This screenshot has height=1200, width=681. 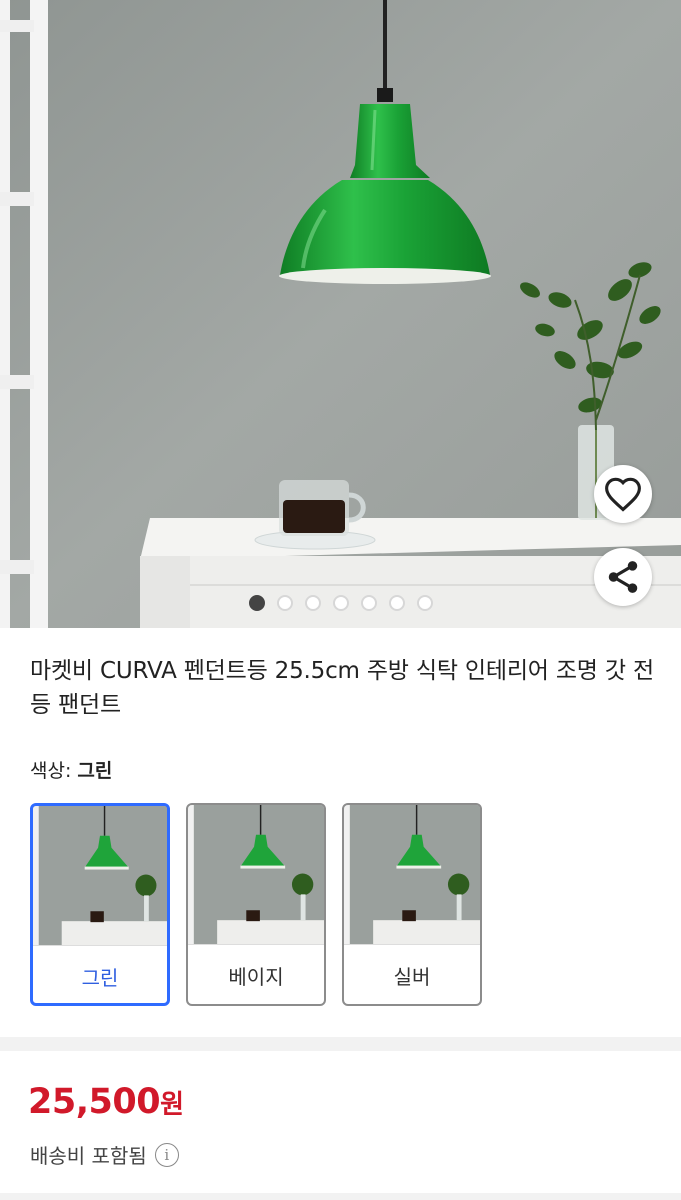 I want to click on share-icon, so click(x=623, y=577).